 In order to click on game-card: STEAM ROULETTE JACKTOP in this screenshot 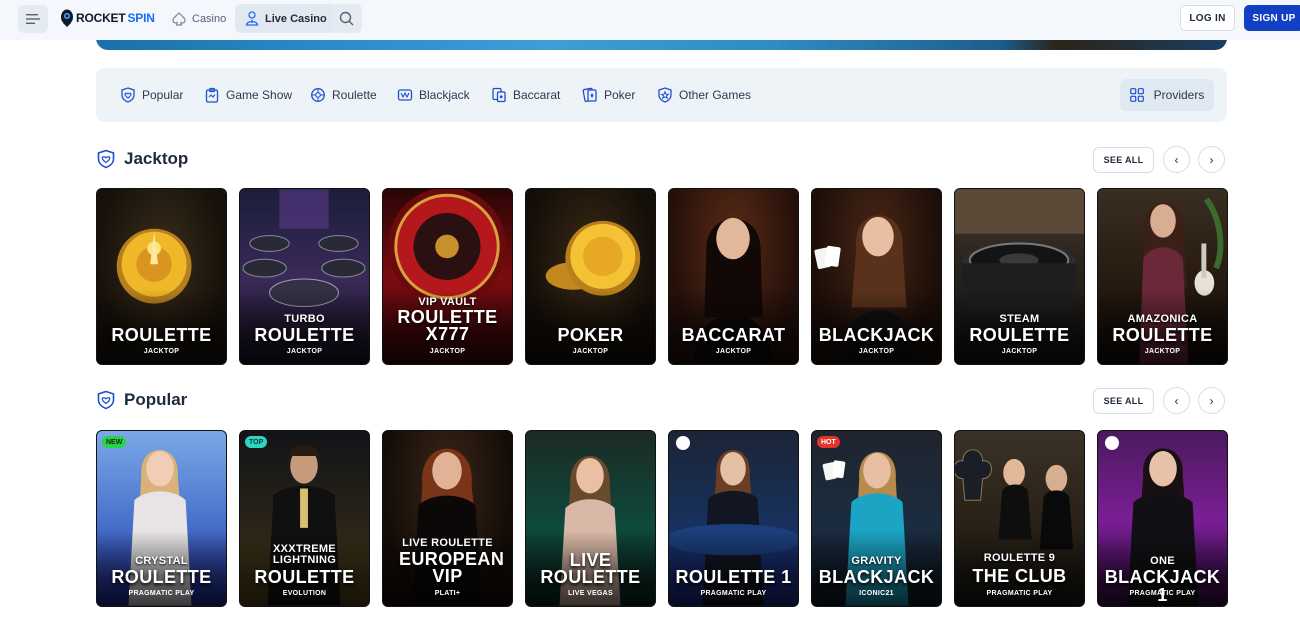, I will do `click(1019, 276)`.